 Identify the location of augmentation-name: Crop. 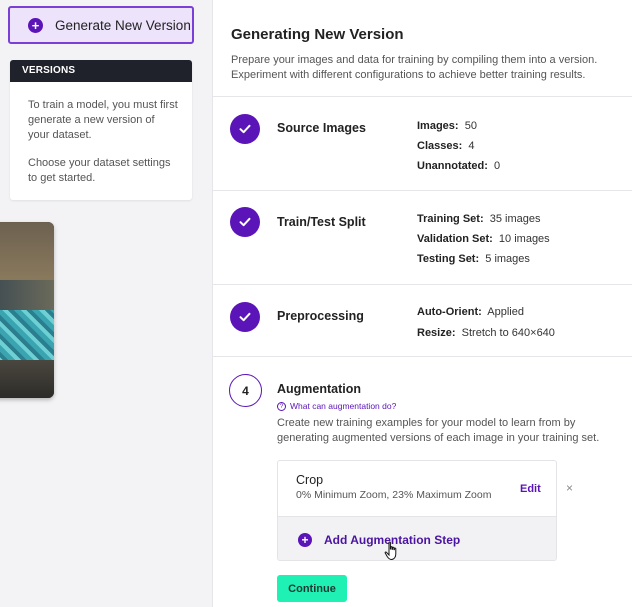
(310, 480).